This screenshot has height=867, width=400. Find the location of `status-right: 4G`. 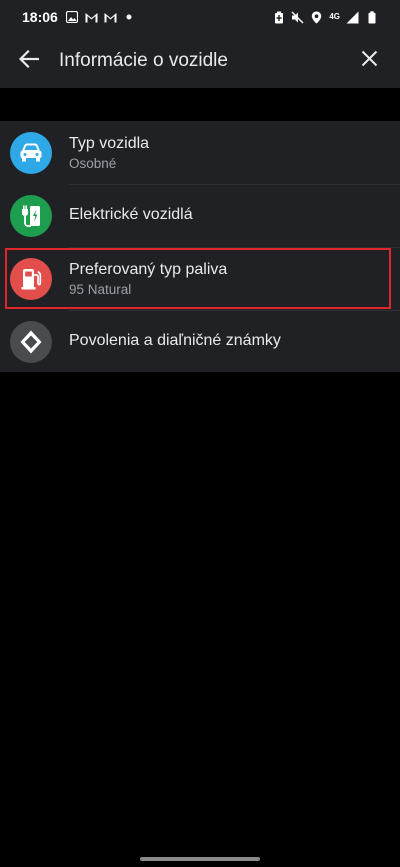

status-right: 4G is located at coordinates (325, 17).